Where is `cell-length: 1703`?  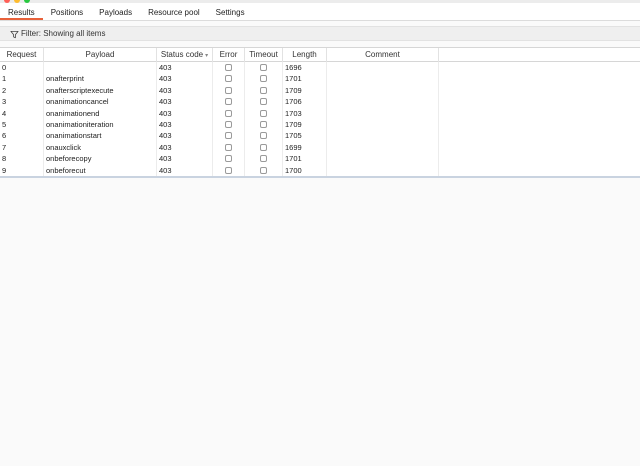 cell-length: 1703 is located at coordinates (305, 113).